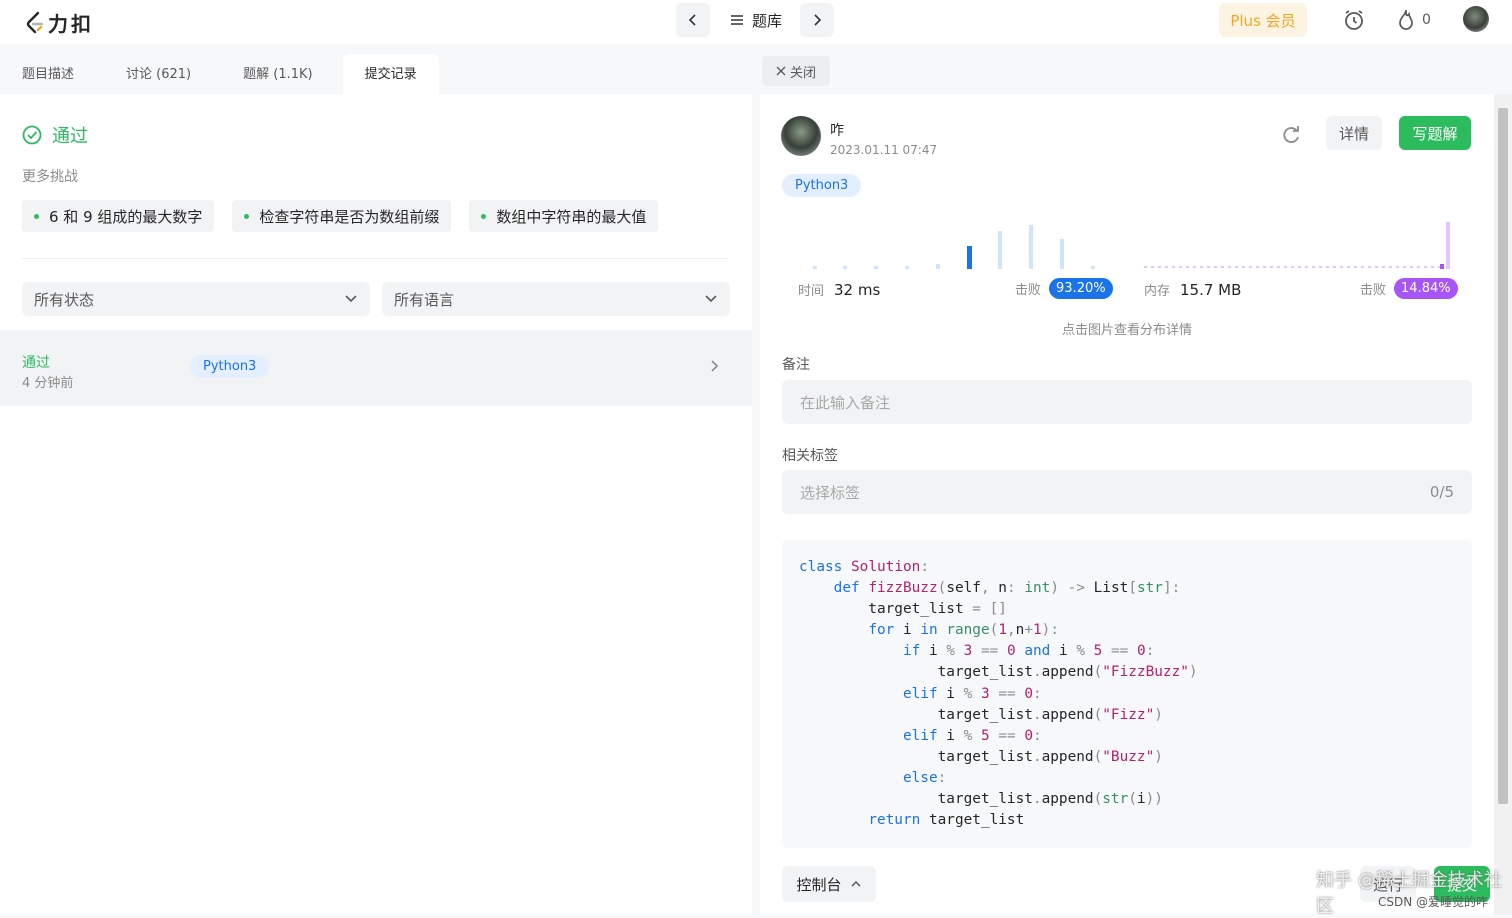  What do you see at coordinates (1127, 492) in the screenshot?
I see `tags-select: 选择标签 0/5` at bounding box center [1127, 492].